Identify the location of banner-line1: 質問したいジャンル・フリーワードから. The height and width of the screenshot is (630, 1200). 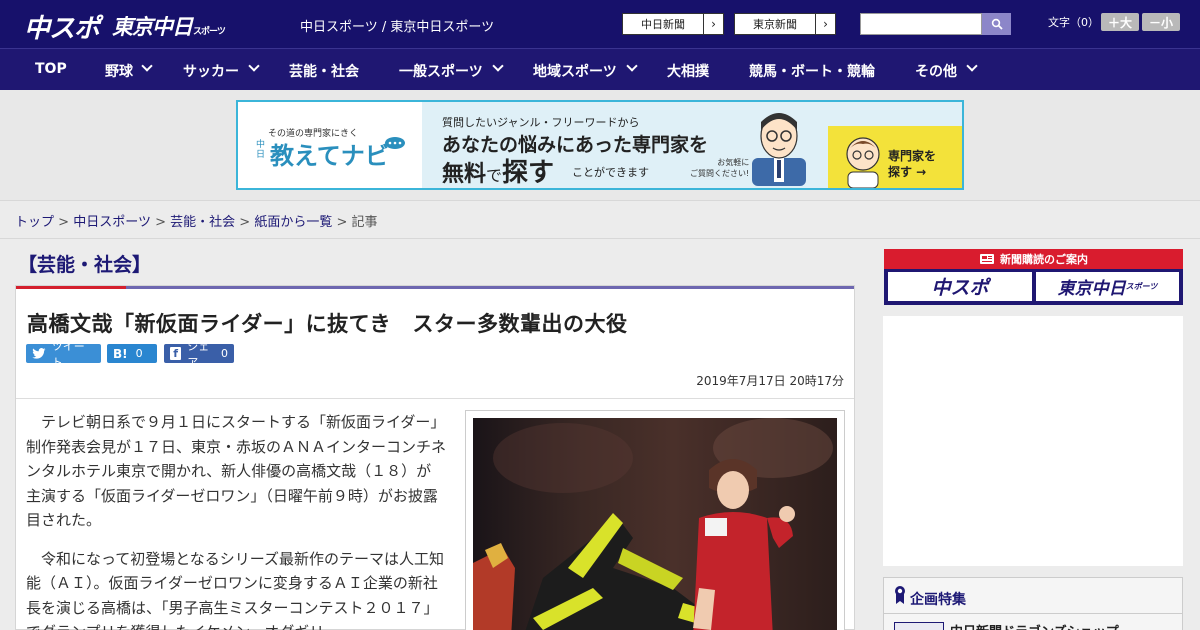
(541, 122).